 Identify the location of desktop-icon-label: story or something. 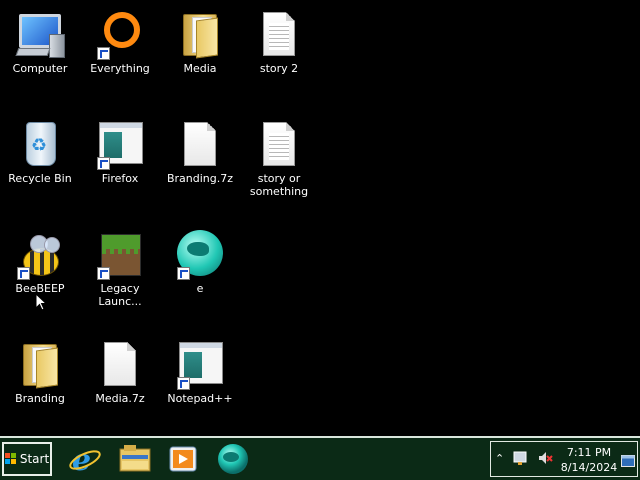
(279, 185).